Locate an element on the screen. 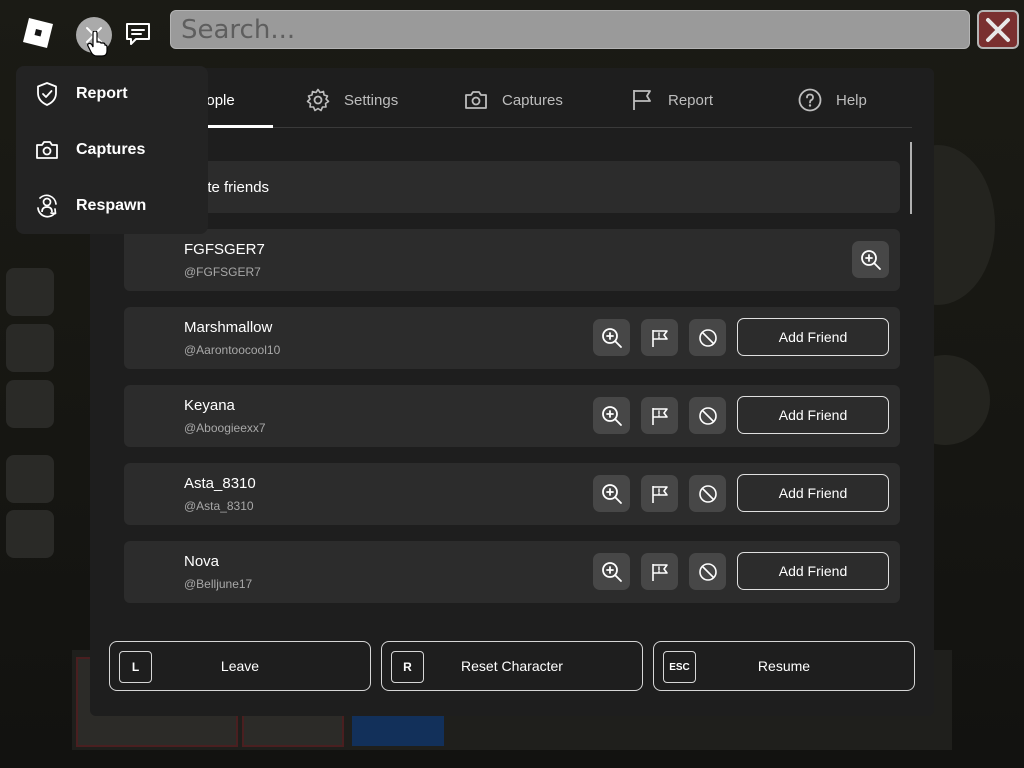 The image size is (1024, 768). player-row: Keyana @Aboogieexx7 Add Friend is located at coordinates (512, 416).